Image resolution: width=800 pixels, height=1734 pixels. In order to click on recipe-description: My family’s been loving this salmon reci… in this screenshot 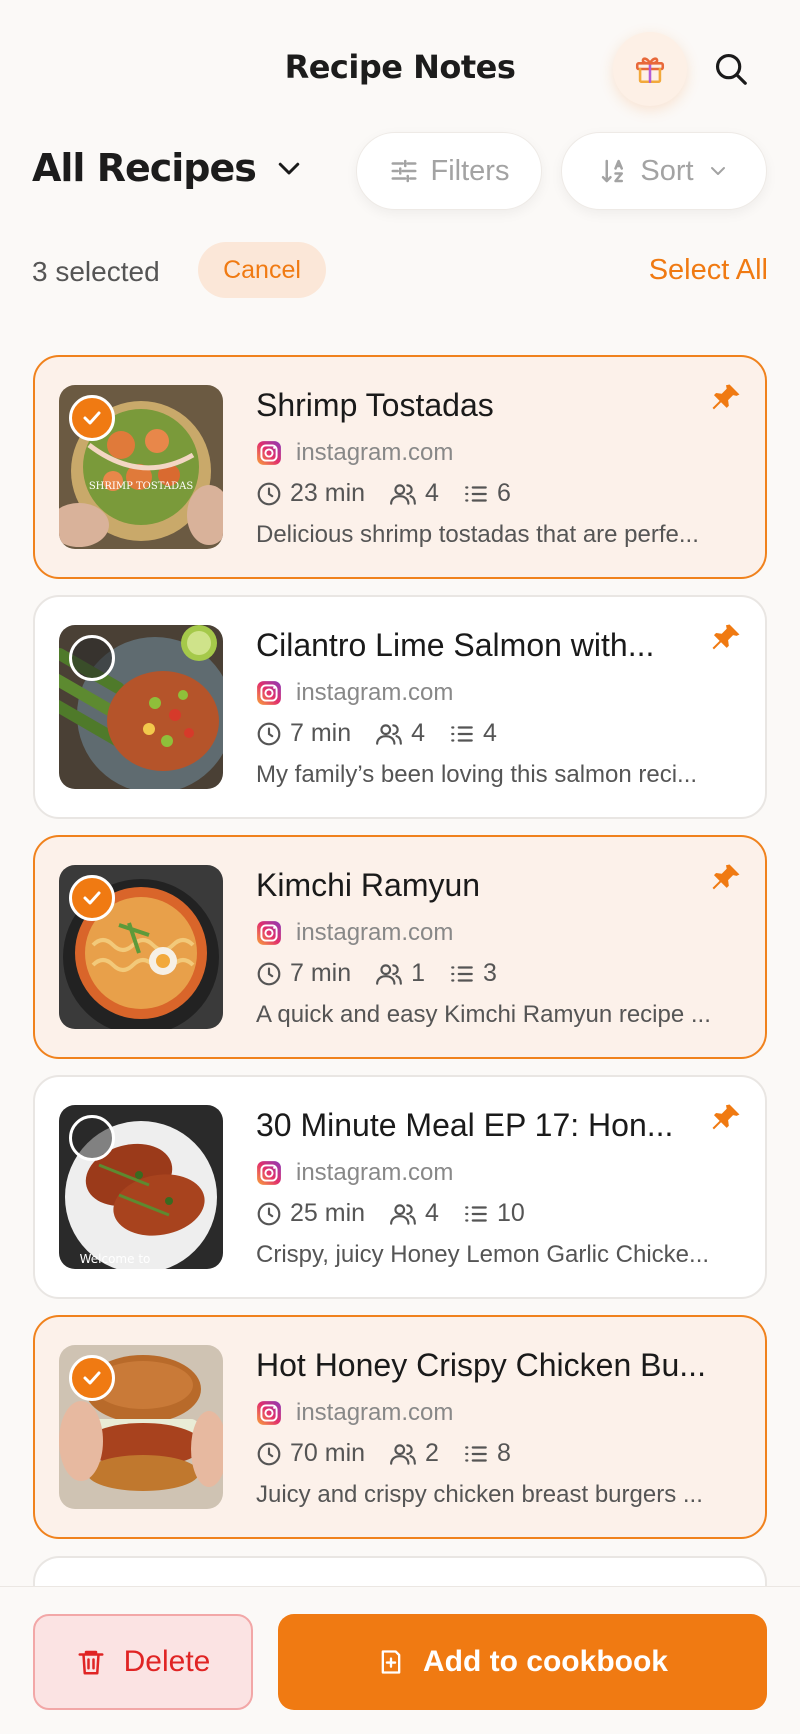, I will do `click(477, 774)`.